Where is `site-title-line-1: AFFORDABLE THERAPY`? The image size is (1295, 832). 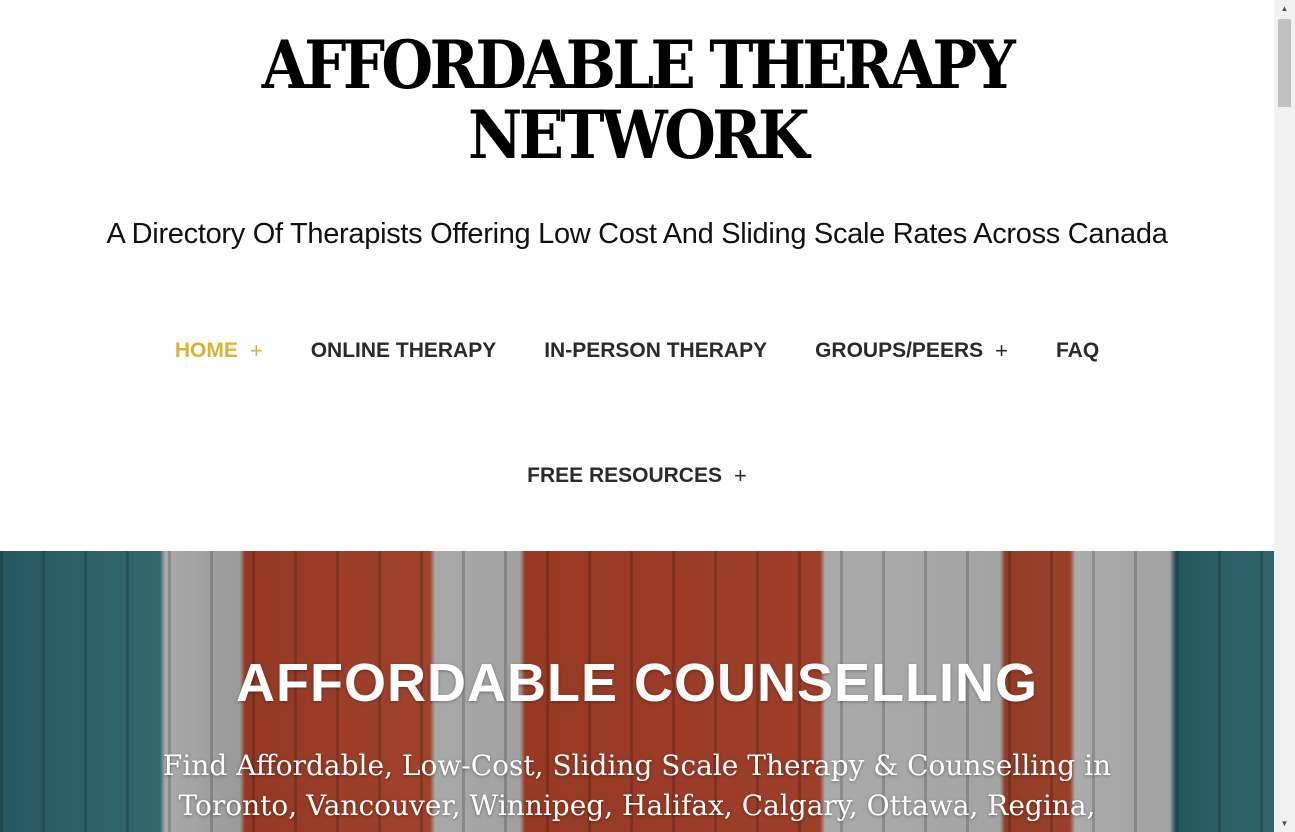
site-title-line-1: AFFORDABLE THERAPY is located at coordinates (637, 65).